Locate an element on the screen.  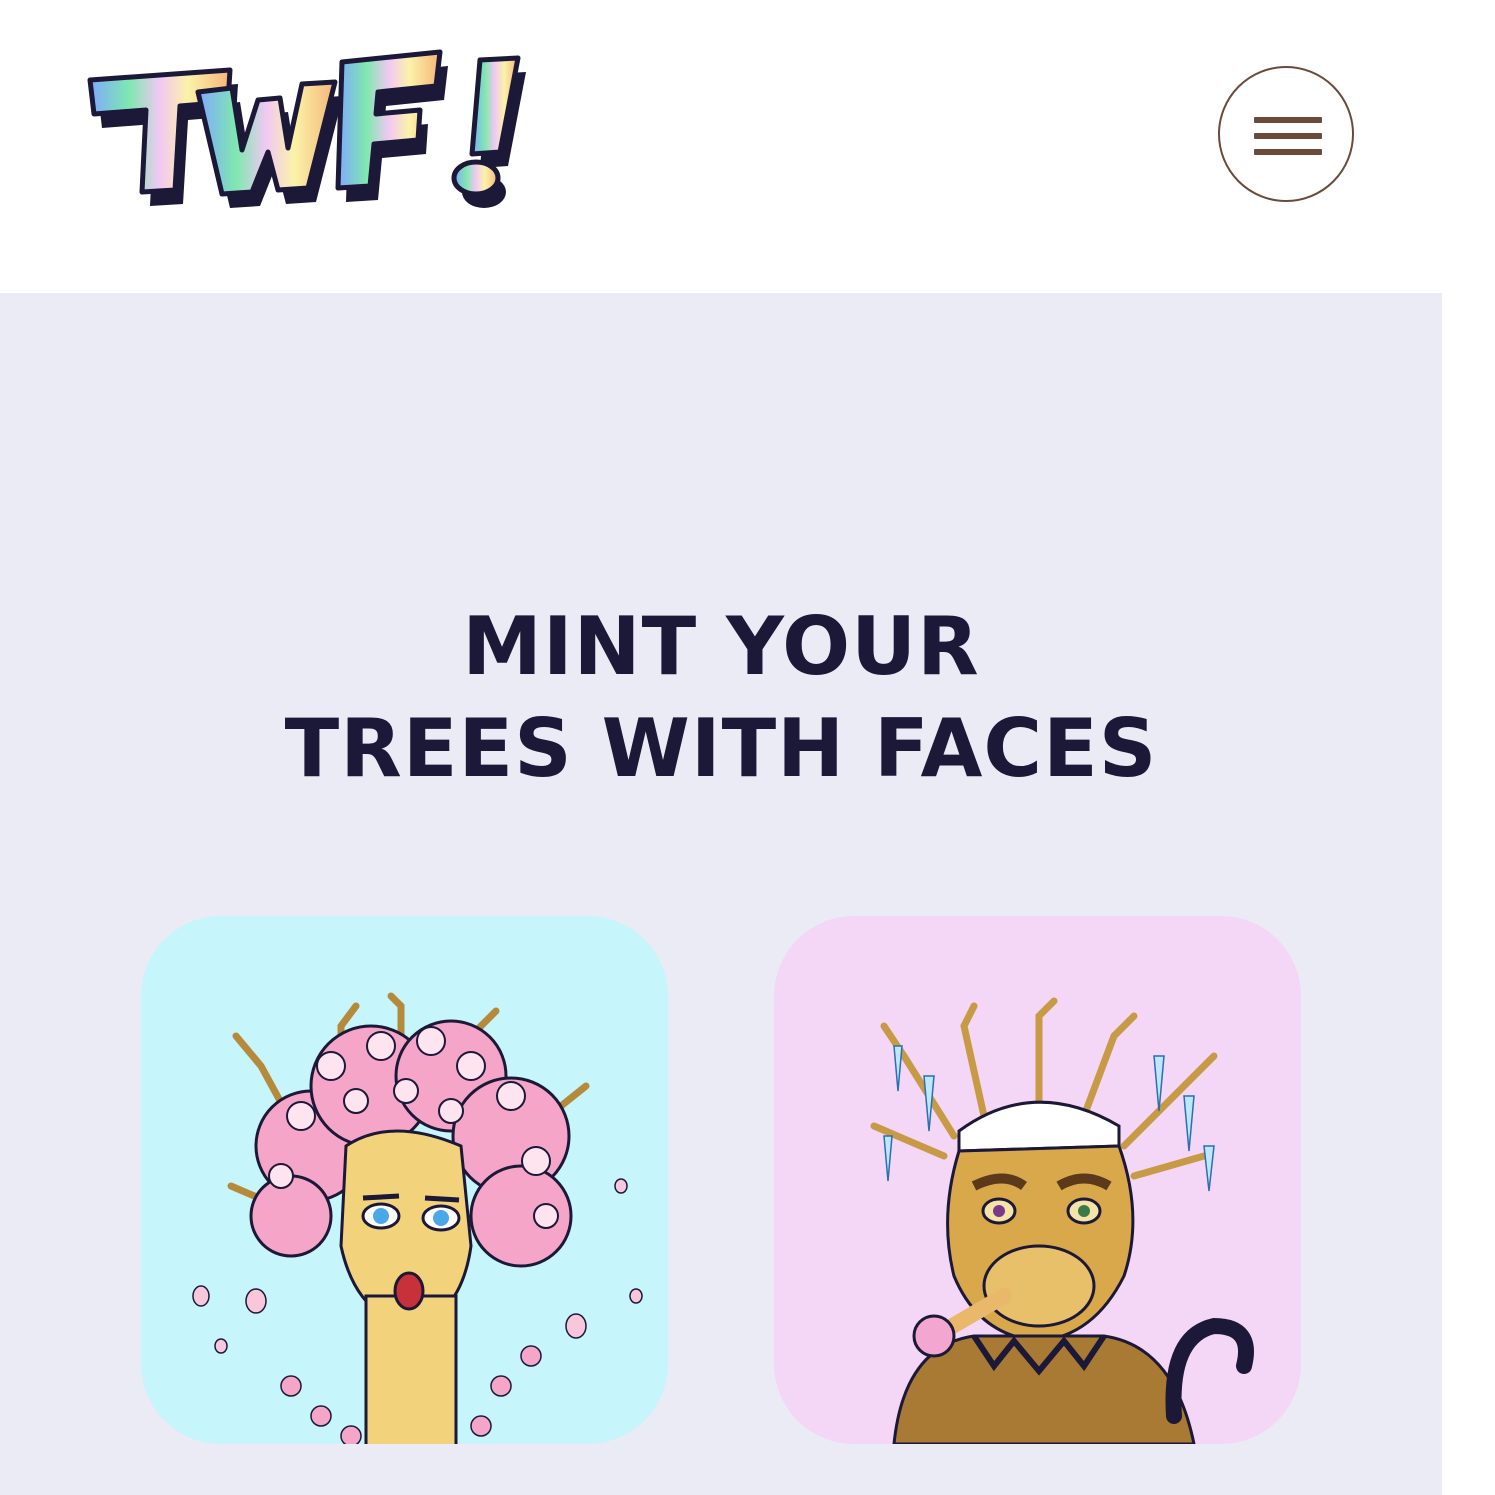
nft-card-blossom is located at coordinates (404, 1180).